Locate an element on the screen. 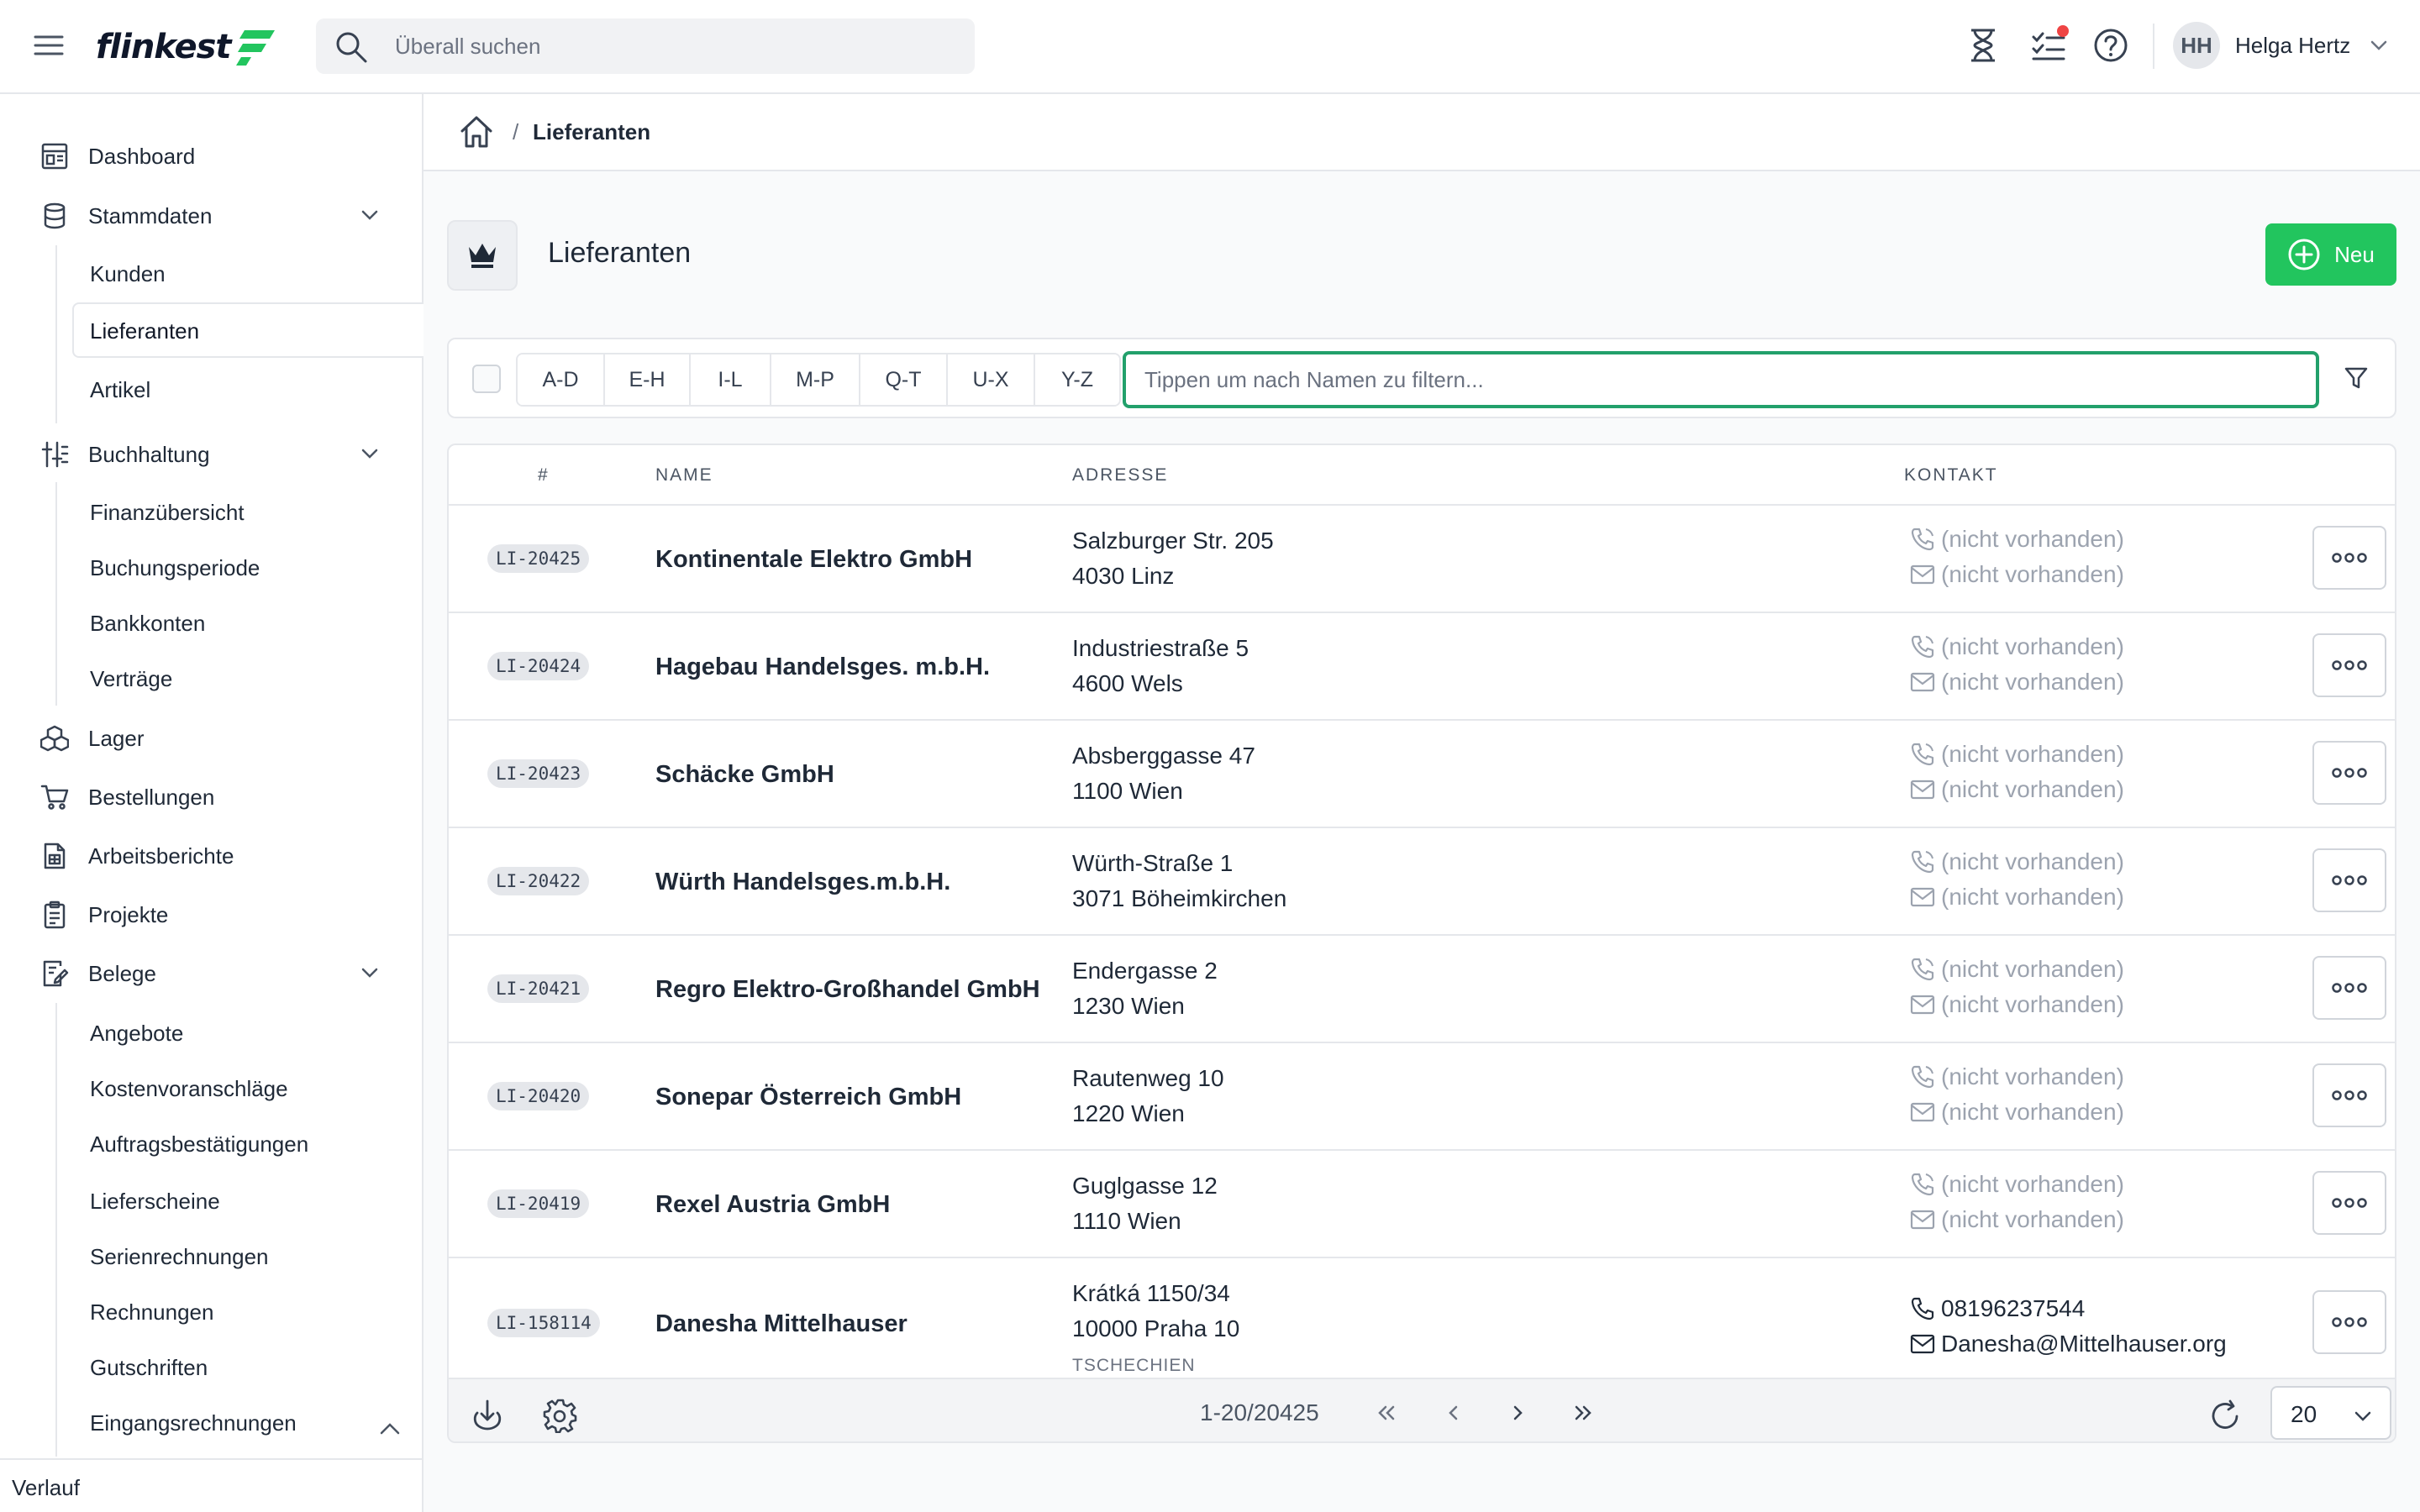 The width and height of the screenshot is (2420, 1512). supplier-name: Schäcke GmbH is located at coordinates (744, 775).